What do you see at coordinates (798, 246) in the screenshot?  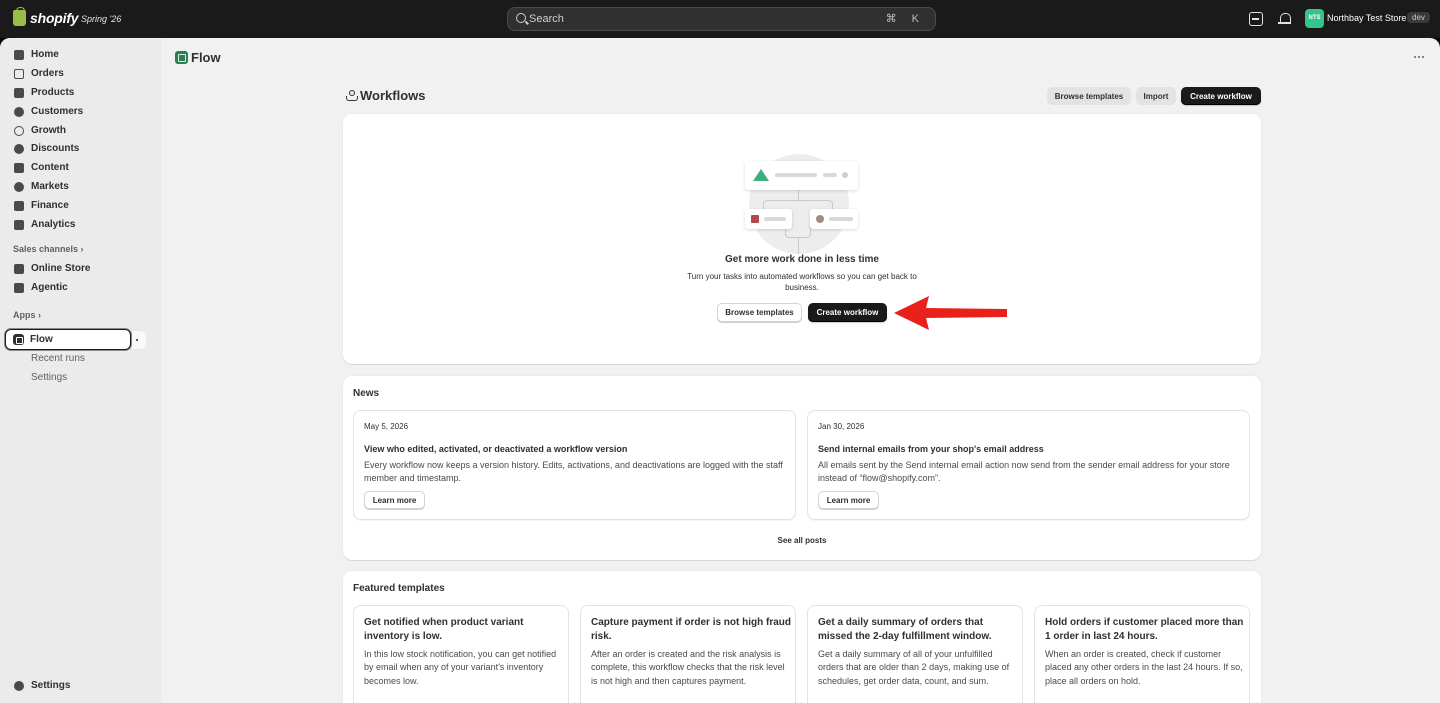 I see `illustration-connector` at bounding box center [798, 246].